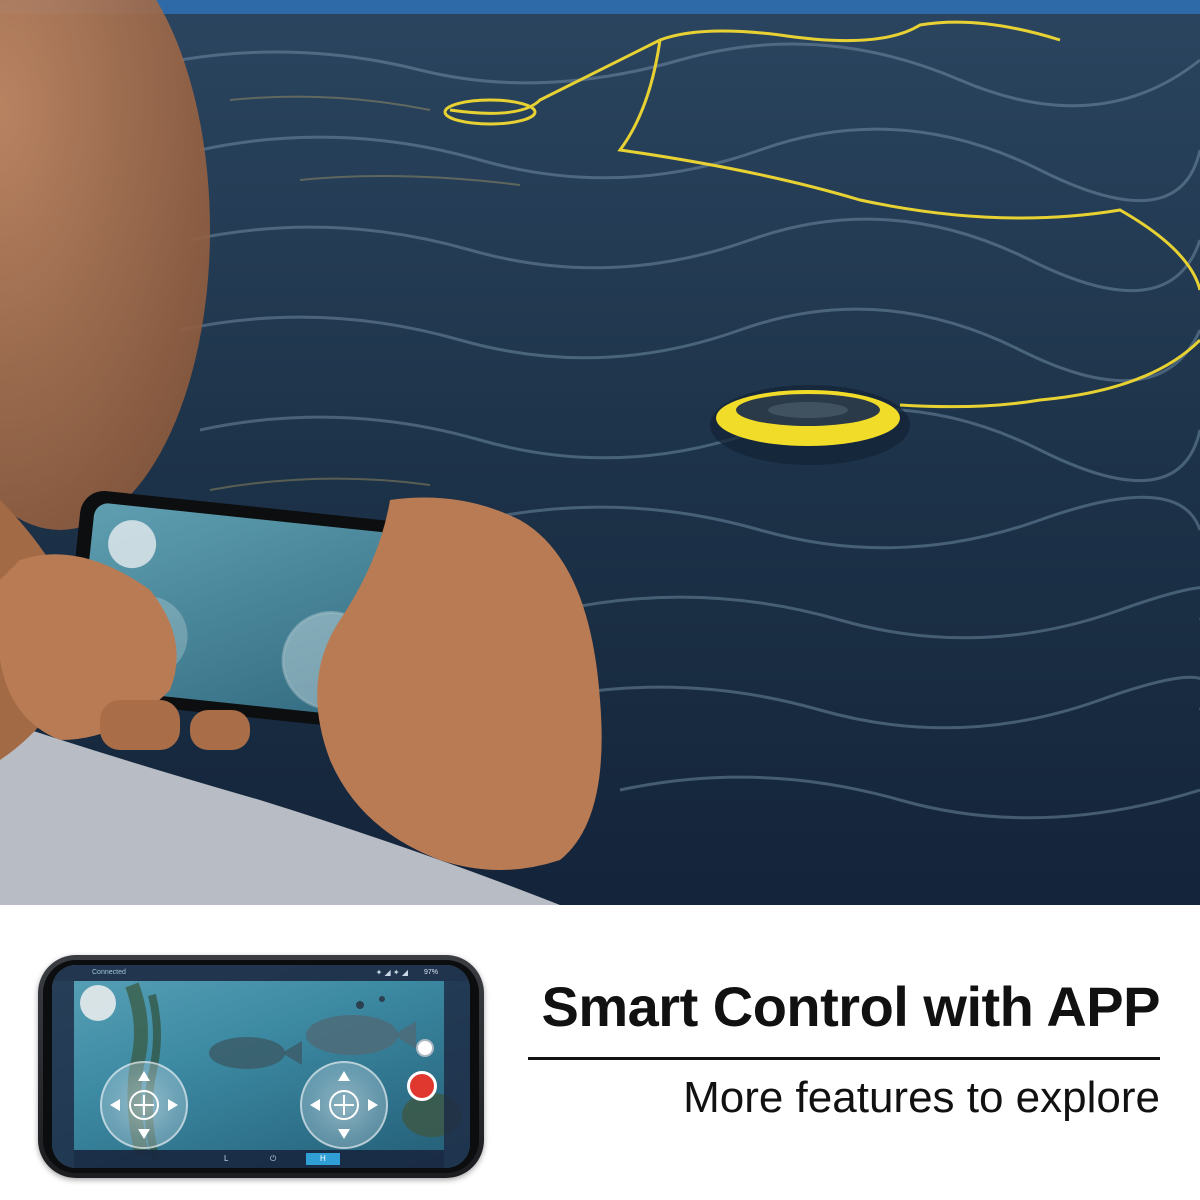 The height and width of the screenshot is (1200, 1200). I want to click on high-speed-mode: H, so click(323, 1159).